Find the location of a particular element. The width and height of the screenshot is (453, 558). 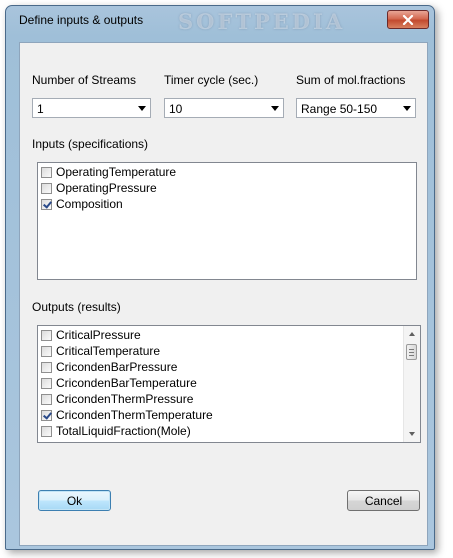

scroll-down-button is located at coordinates (412, 434).